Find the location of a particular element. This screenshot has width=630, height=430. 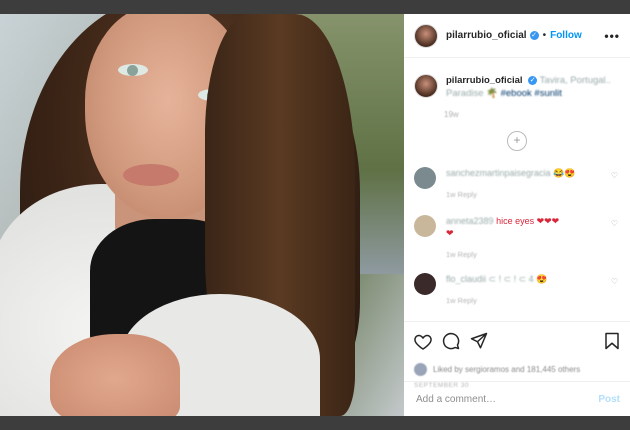

caption-time: 19w is located at coordinates (451, 114).